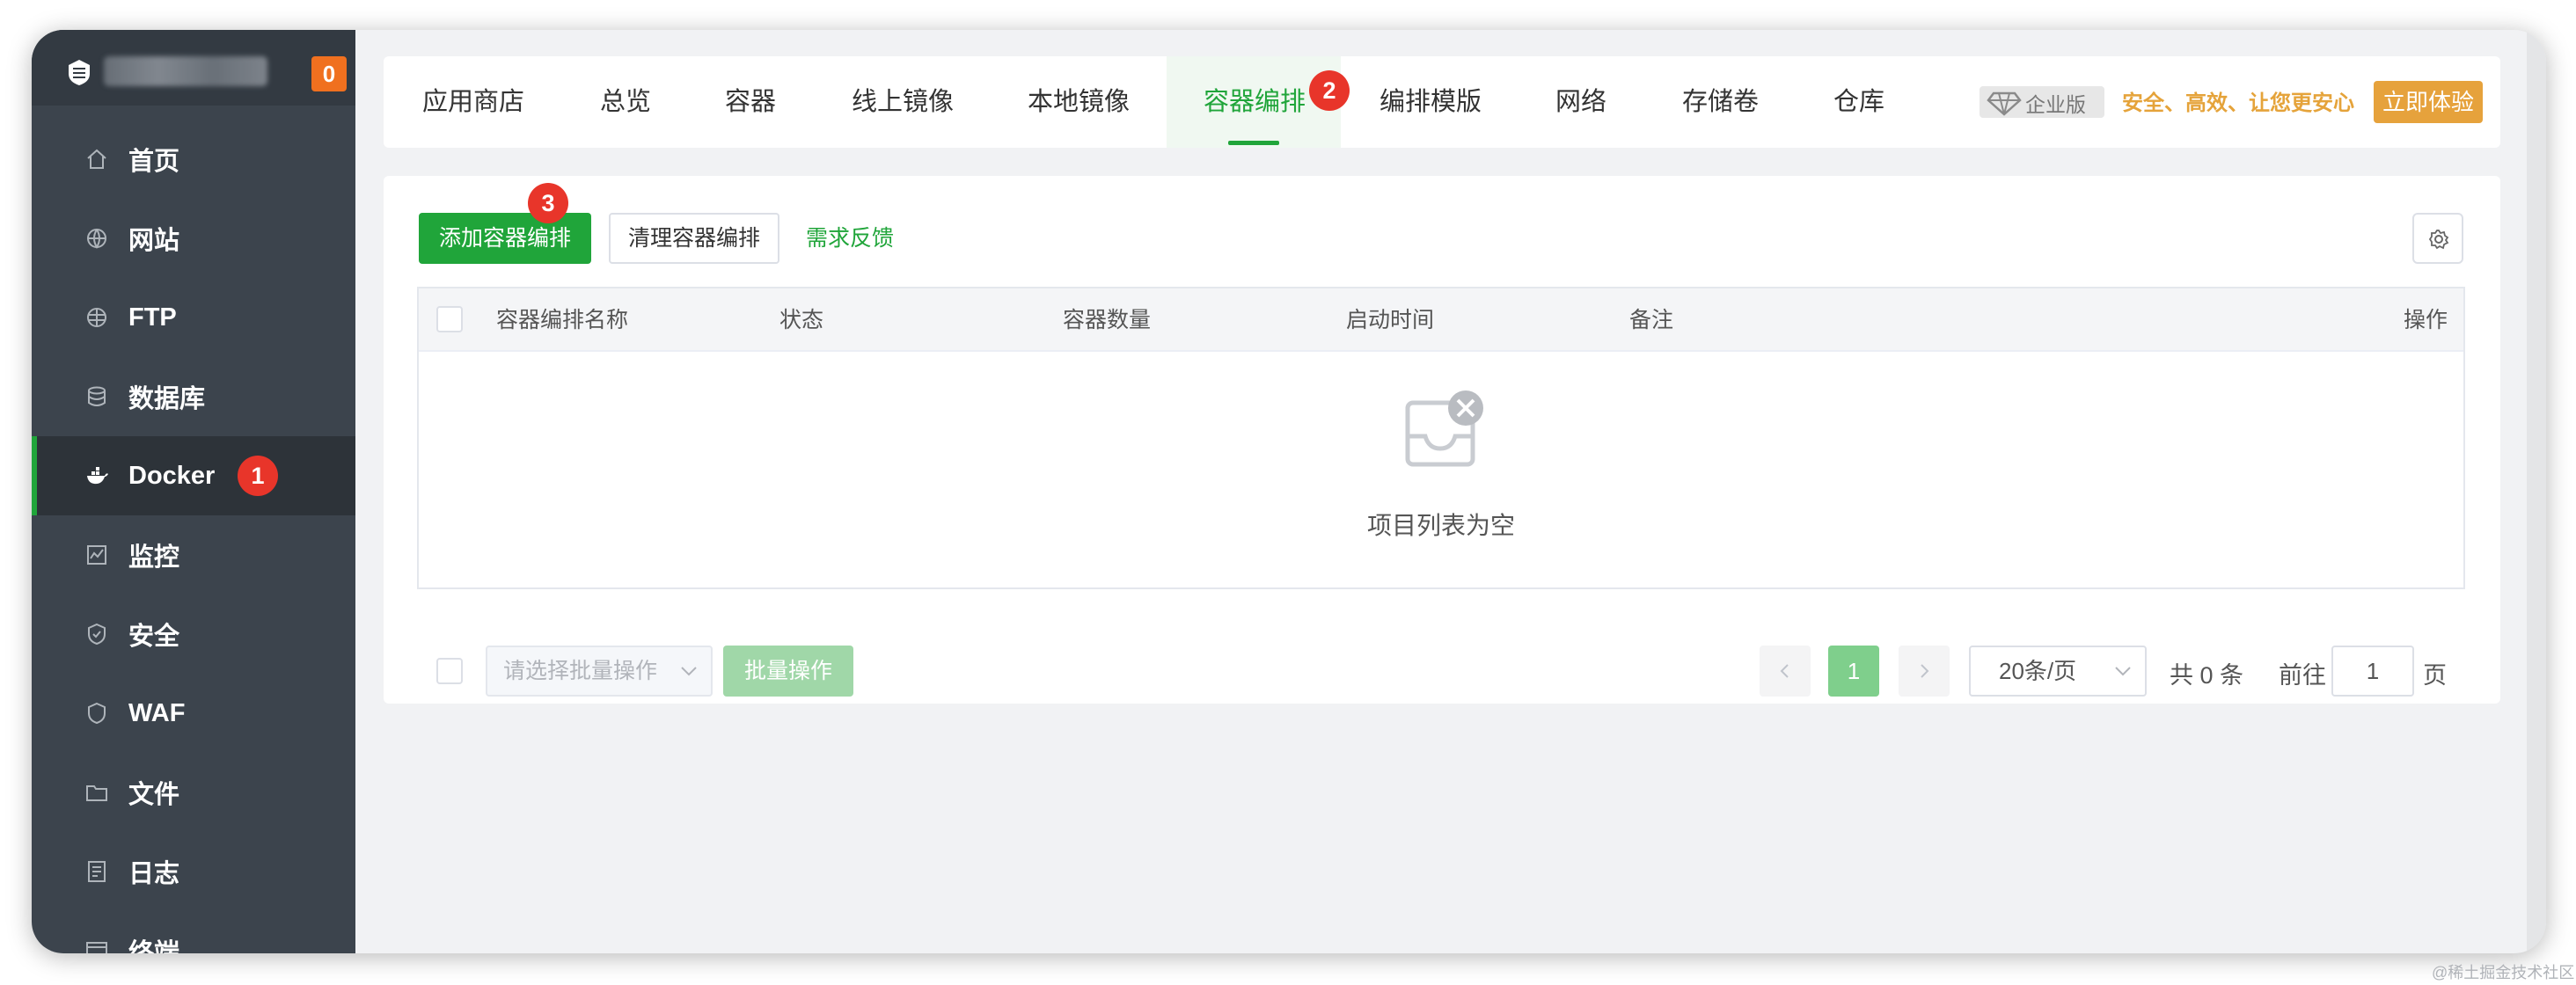 The height and width of the screenshot is (985, 2576). Describe the element at coordinates (1580, 102) in the screenshot. I see `tab-network: 网络` at that location.